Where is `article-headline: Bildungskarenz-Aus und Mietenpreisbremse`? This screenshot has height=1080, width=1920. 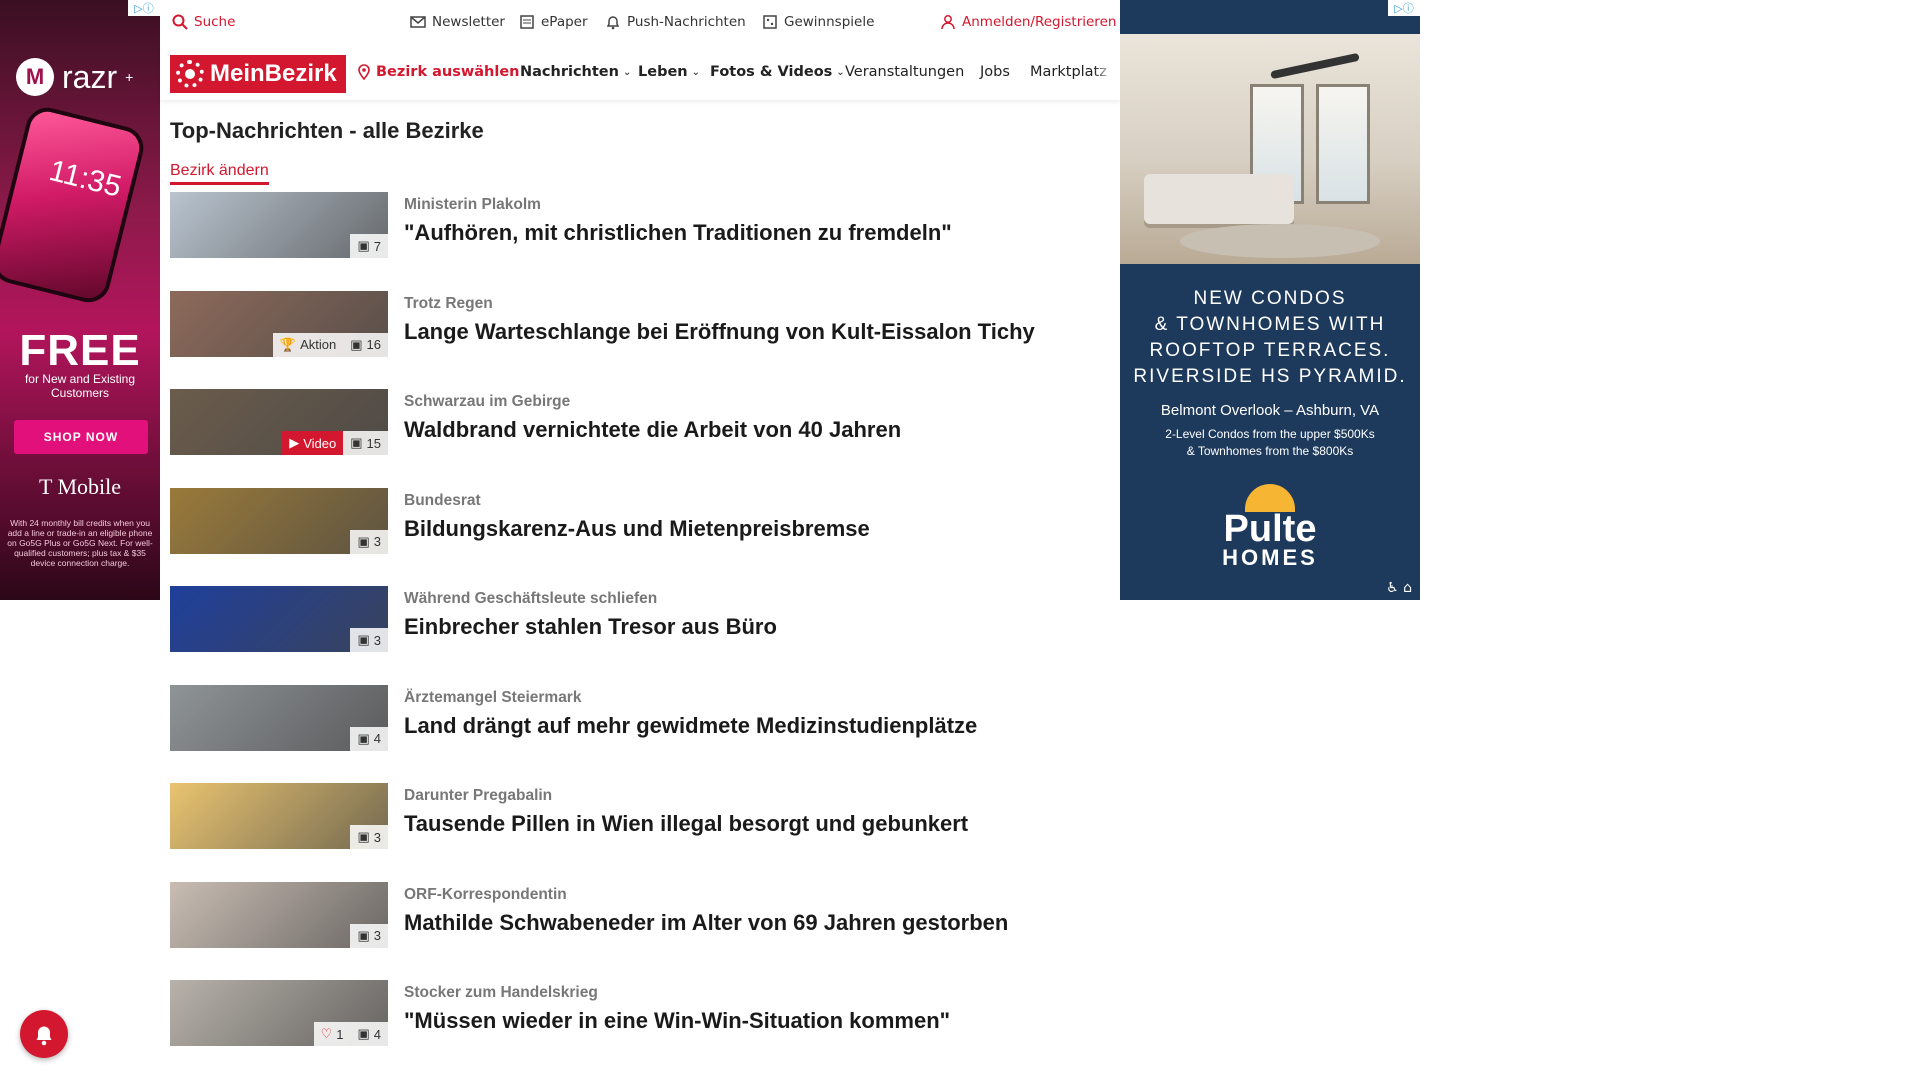
article-headline: Bildungskarenz-Aus und Mietenpreisbremse is located at coordinates (637, 529).